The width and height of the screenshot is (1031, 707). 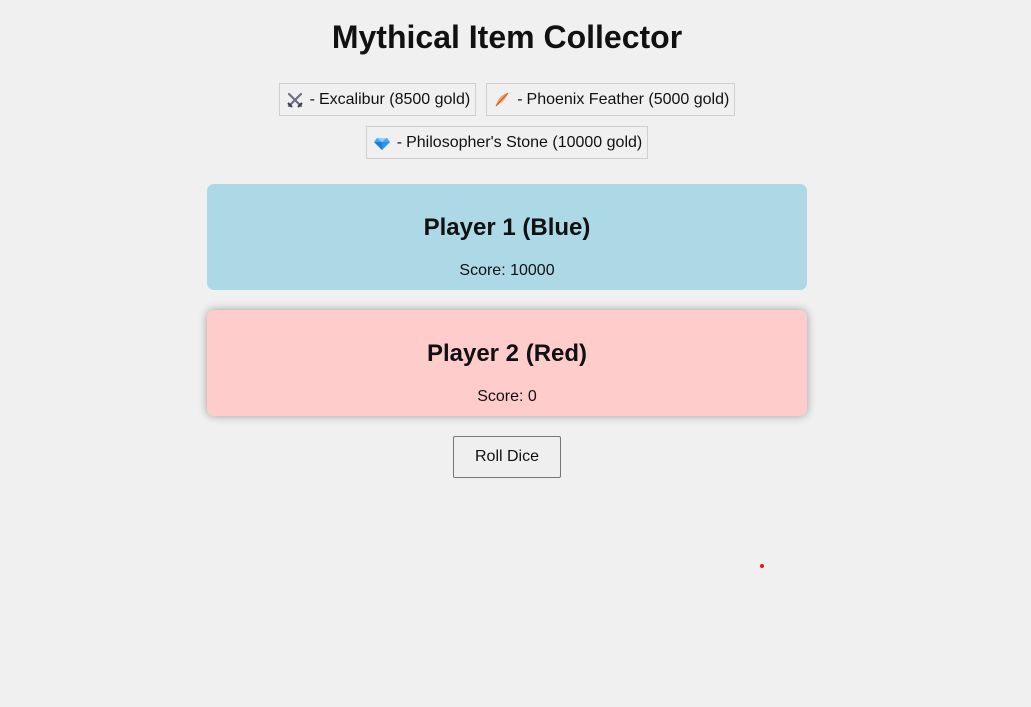 I want to click on player-score: Score: 10000, so click(x=507, y=270).